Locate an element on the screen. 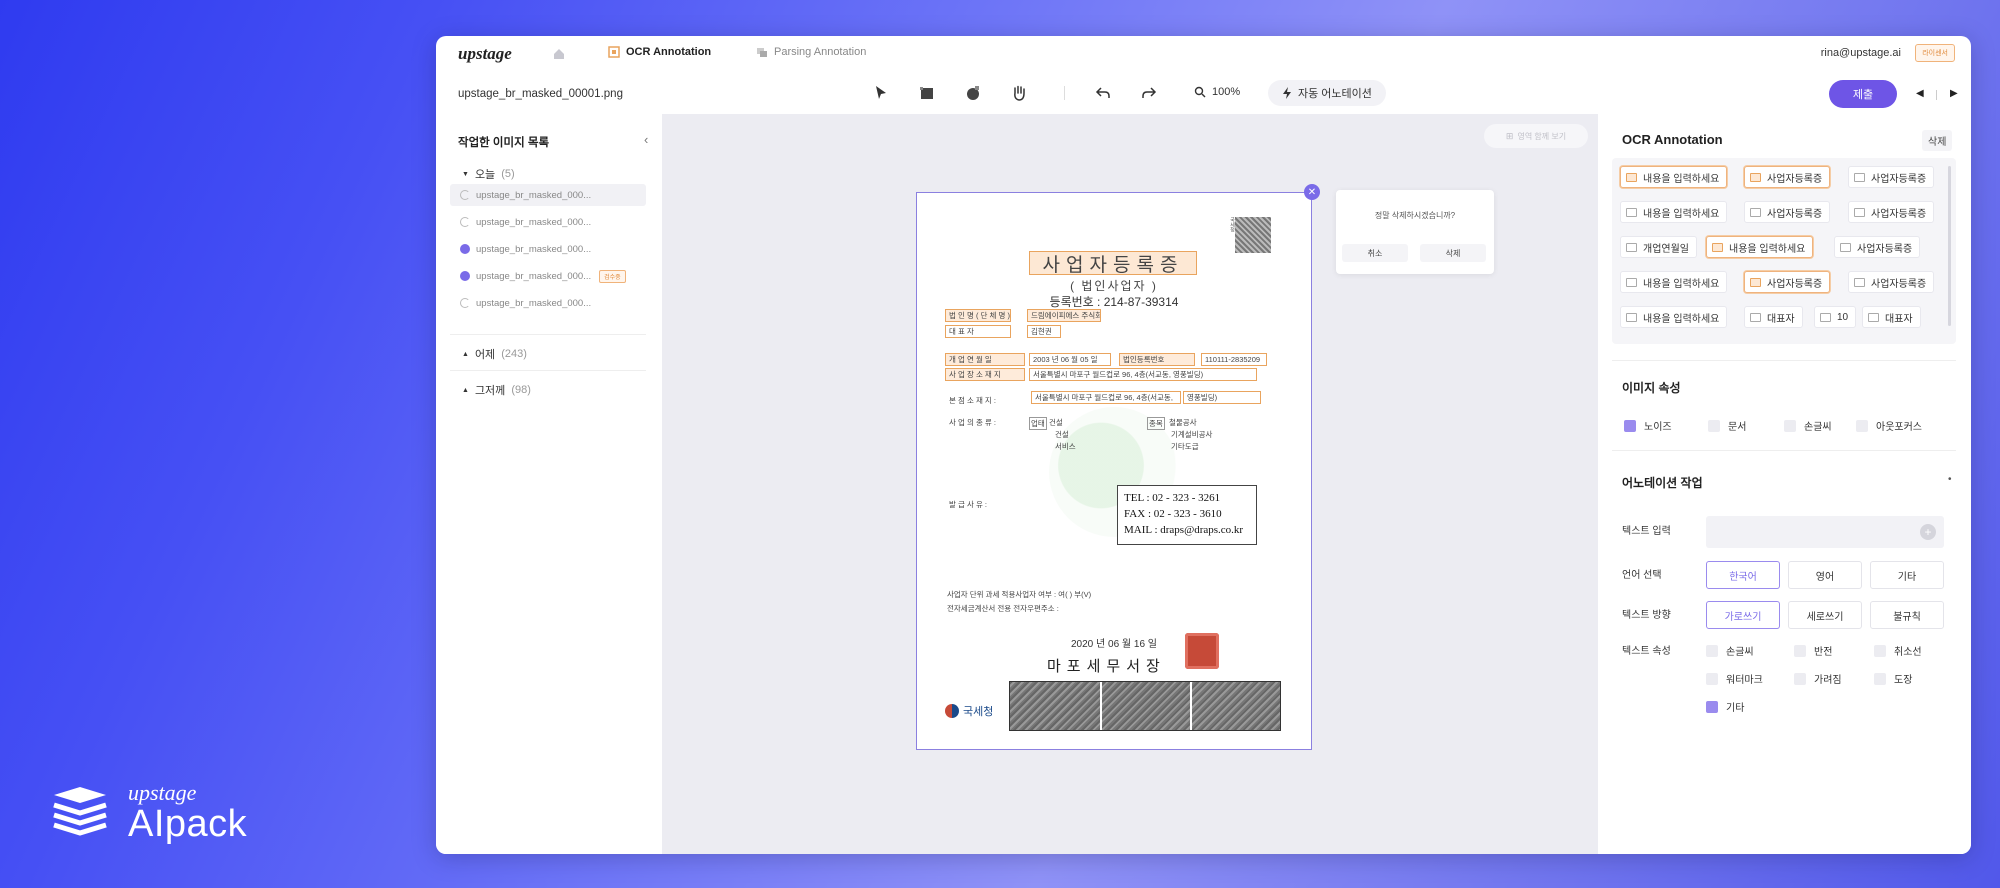  show-regions-button: ⊞ 영역 함께 보기 is located at coordinates (1536, 136).